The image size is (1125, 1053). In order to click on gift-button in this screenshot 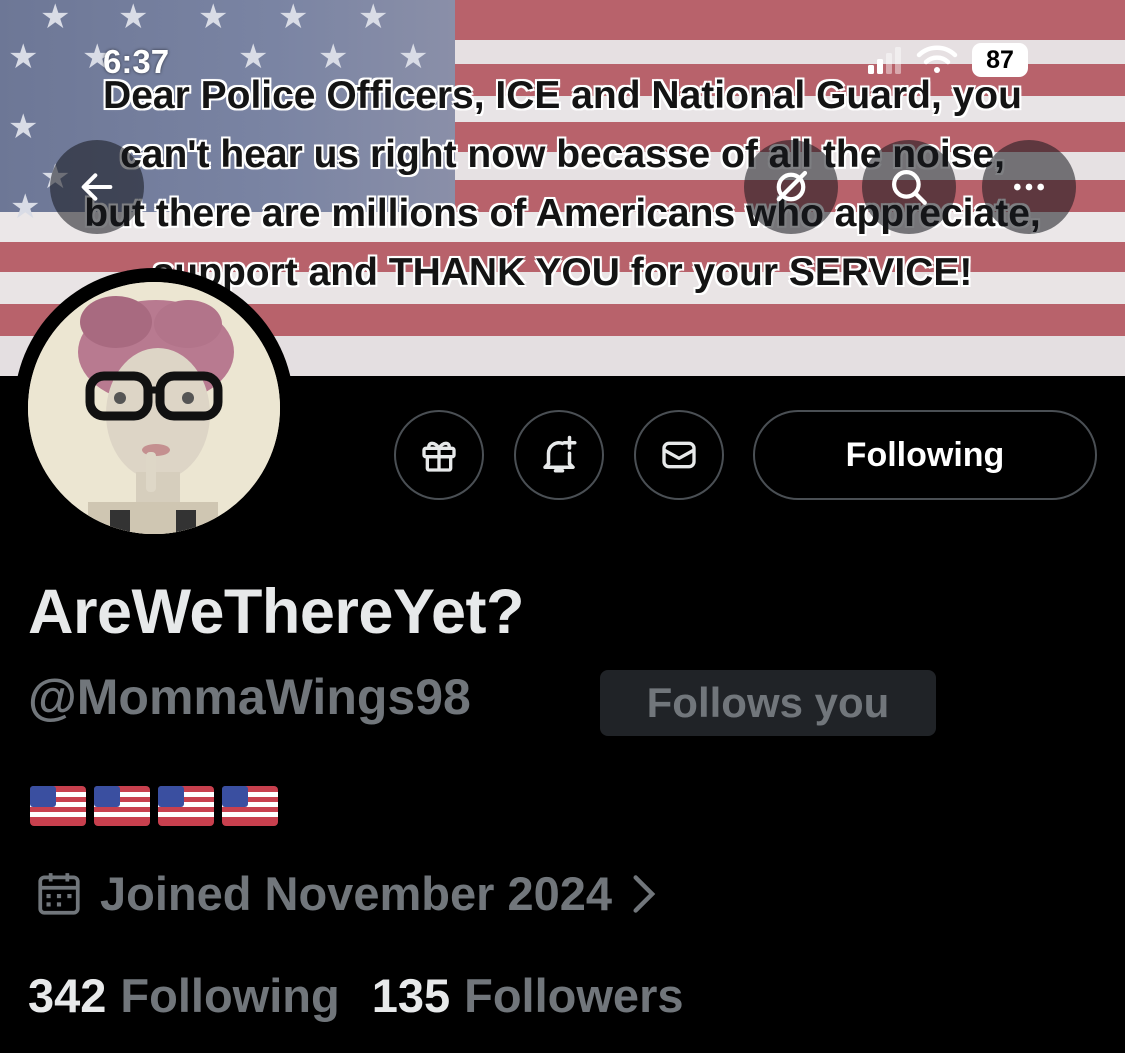, I will do `click(439, 455)`.